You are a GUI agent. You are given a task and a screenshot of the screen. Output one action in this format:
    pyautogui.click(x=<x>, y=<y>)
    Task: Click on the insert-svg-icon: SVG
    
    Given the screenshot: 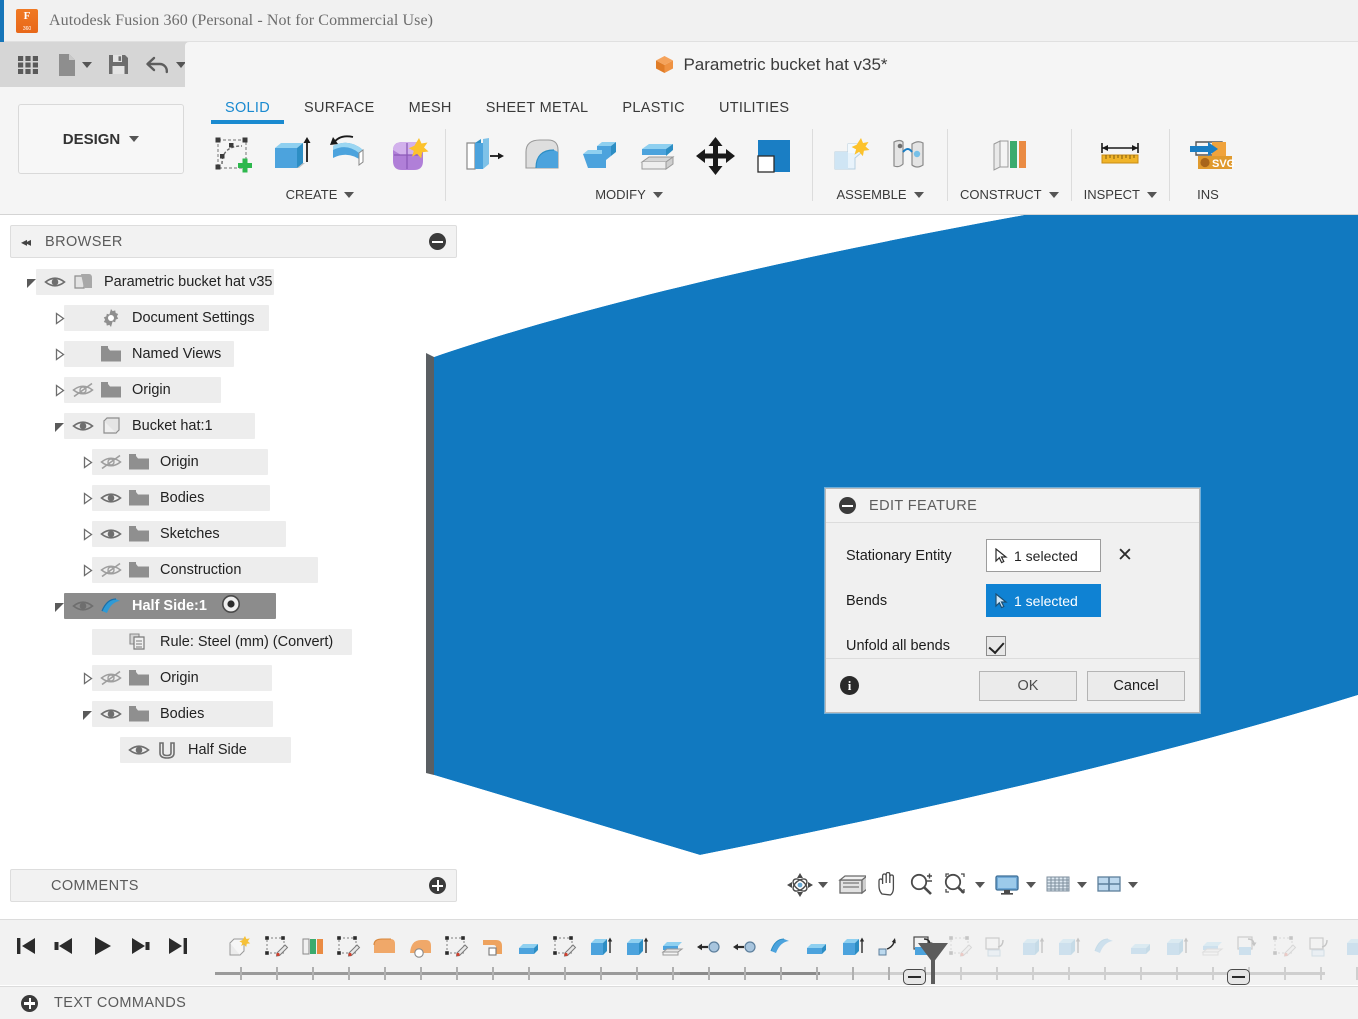 What is the action you would take?
    pyautogui.click(x=1208, y=156)
    